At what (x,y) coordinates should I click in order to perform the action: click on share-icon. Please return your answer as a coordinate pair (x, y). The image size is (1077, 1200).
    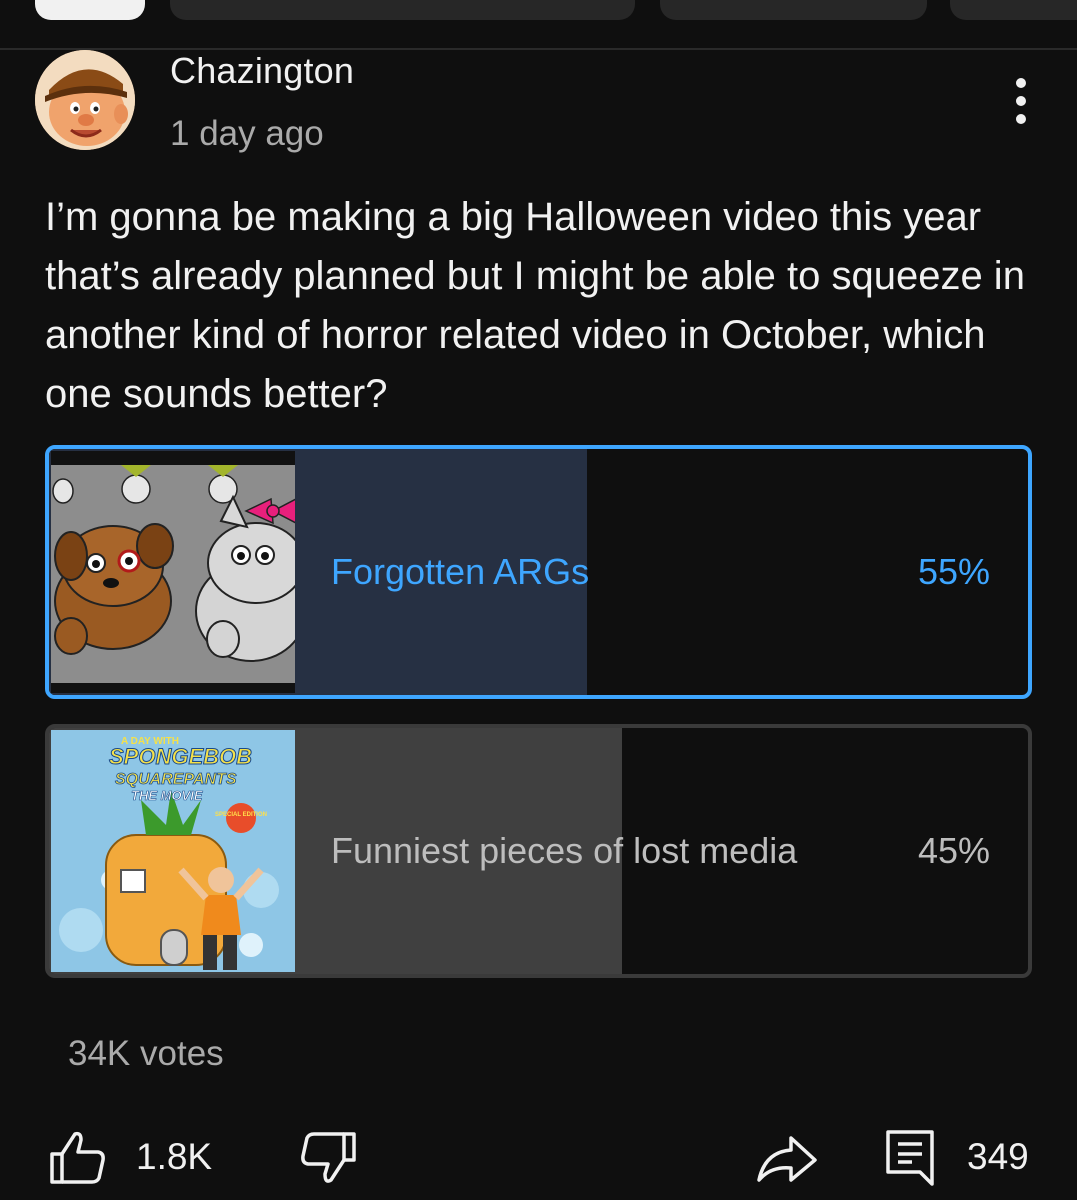
    Looking at the image, I should click on (787, 1159).